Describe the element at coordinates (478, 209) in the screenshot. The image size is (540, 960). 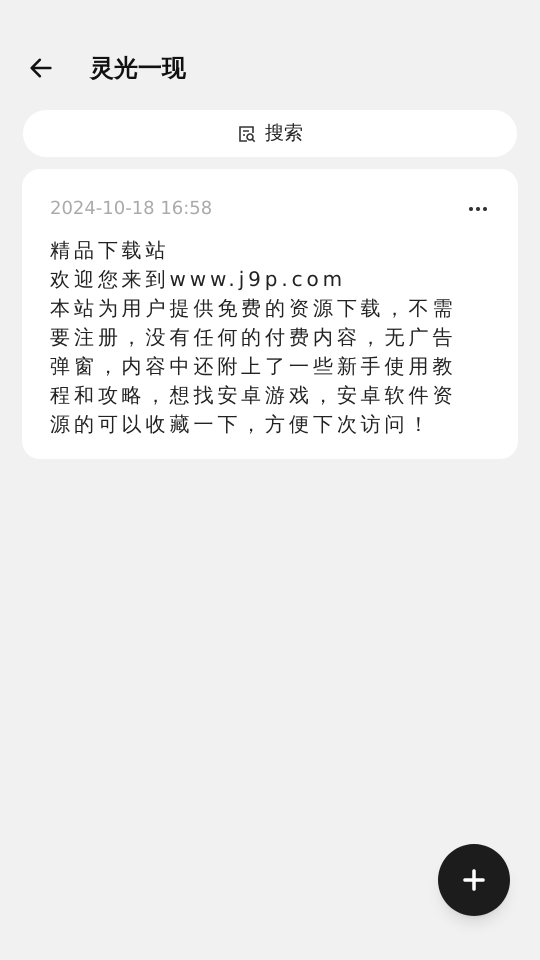
I see `more-icon` at that location.